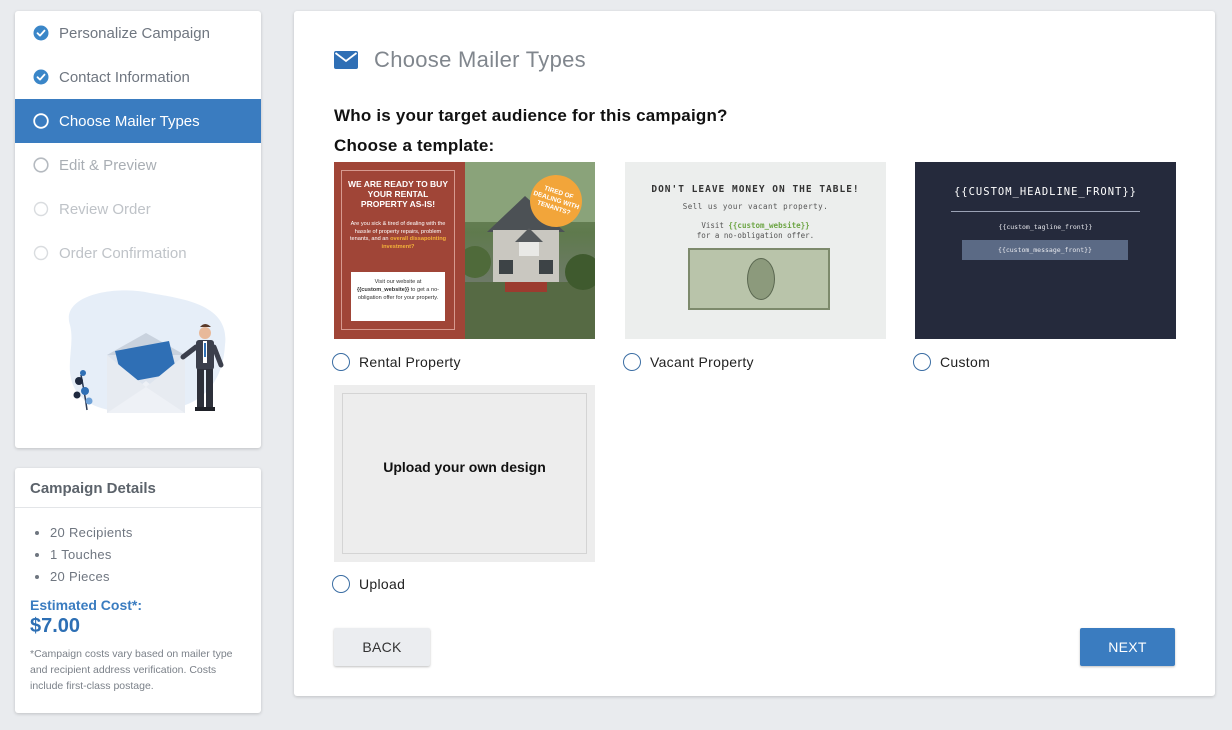 This screenshot has height=730, width=1232. Describe the element at coordinates (414, 243) in the screenshot. I see `rental-body-highlight: overall dissapointing investment?` at that location.